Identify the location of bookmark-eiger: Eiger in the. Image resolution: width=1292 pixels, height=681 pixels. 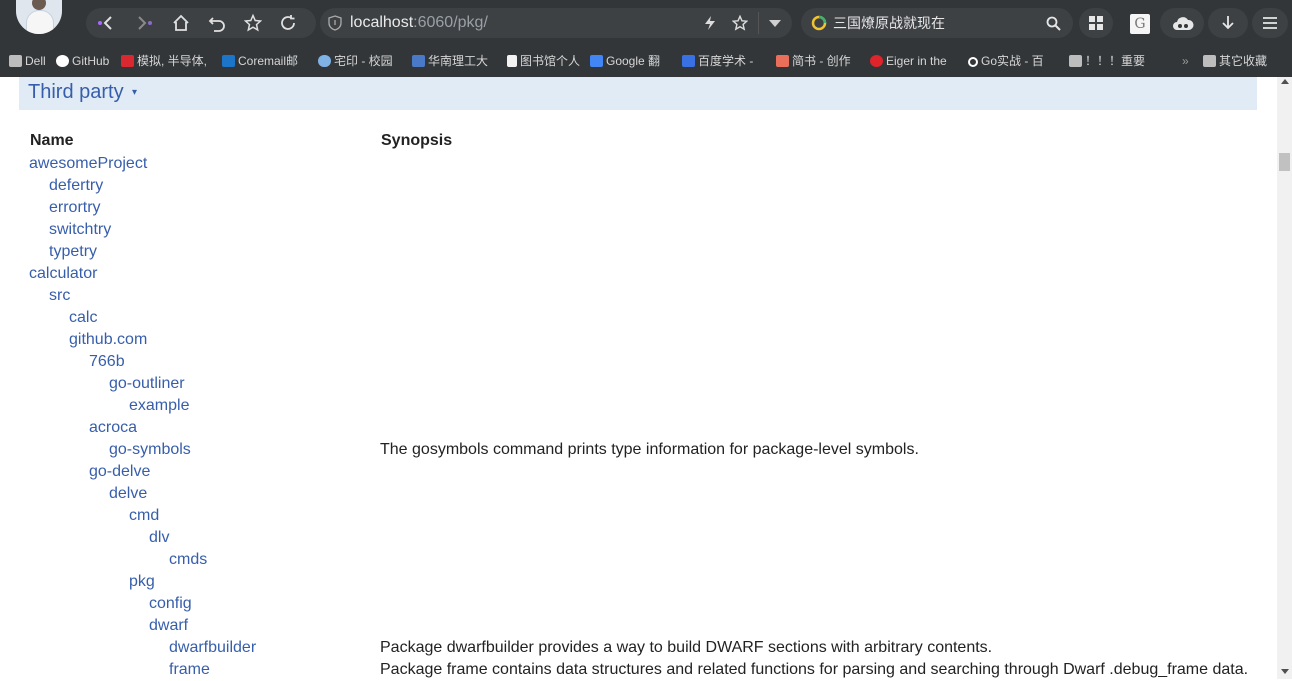
(908, 61).